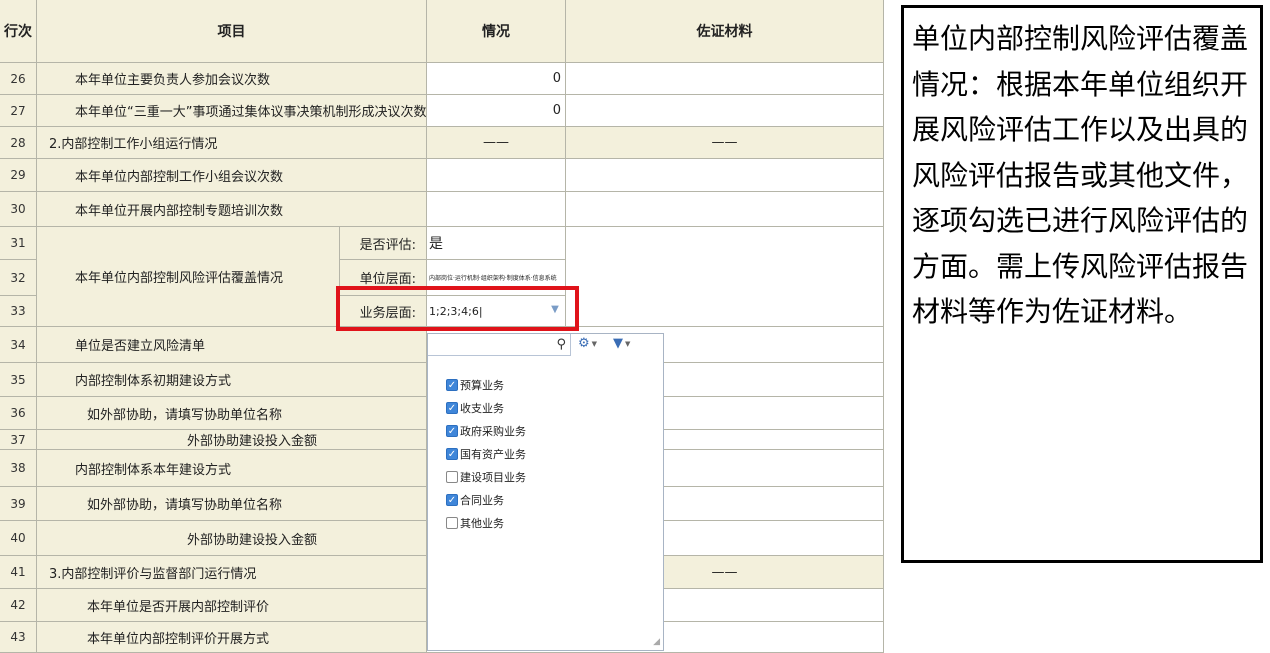 Image resolution: width=1270 pixels, height=653 pixels. Describe the element at coordinates (18, 175) in the screenshot. I see `row-number: 29` at that location.